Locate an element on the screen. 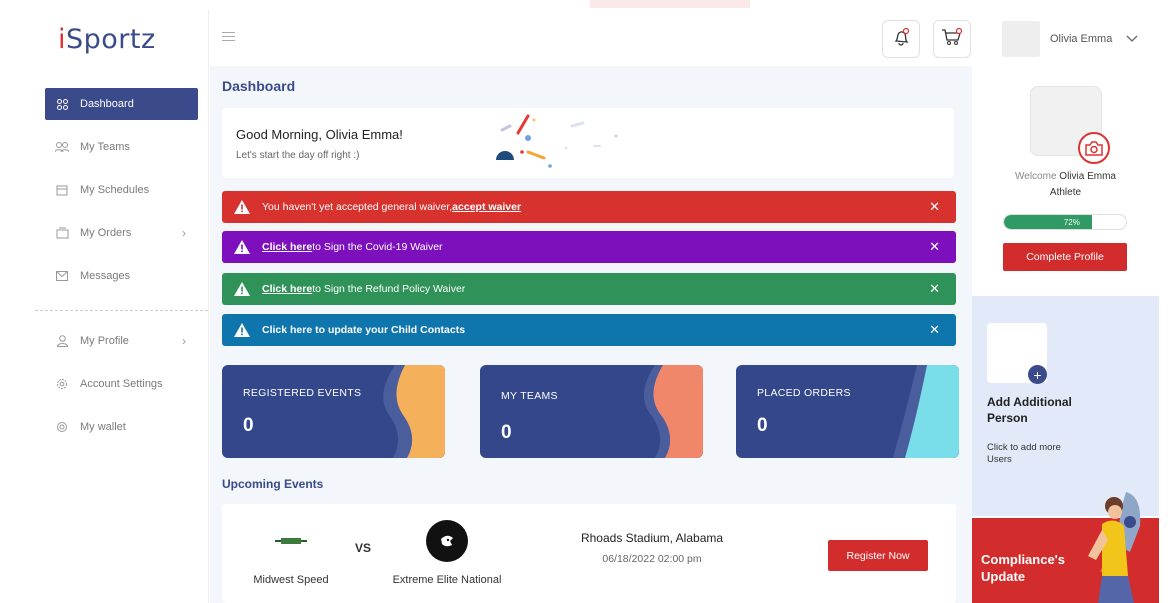 The width and height of the screenshot is (1172, 603). sidebar-item-my-profile: My Profile › is located at coordinates (121, 341).